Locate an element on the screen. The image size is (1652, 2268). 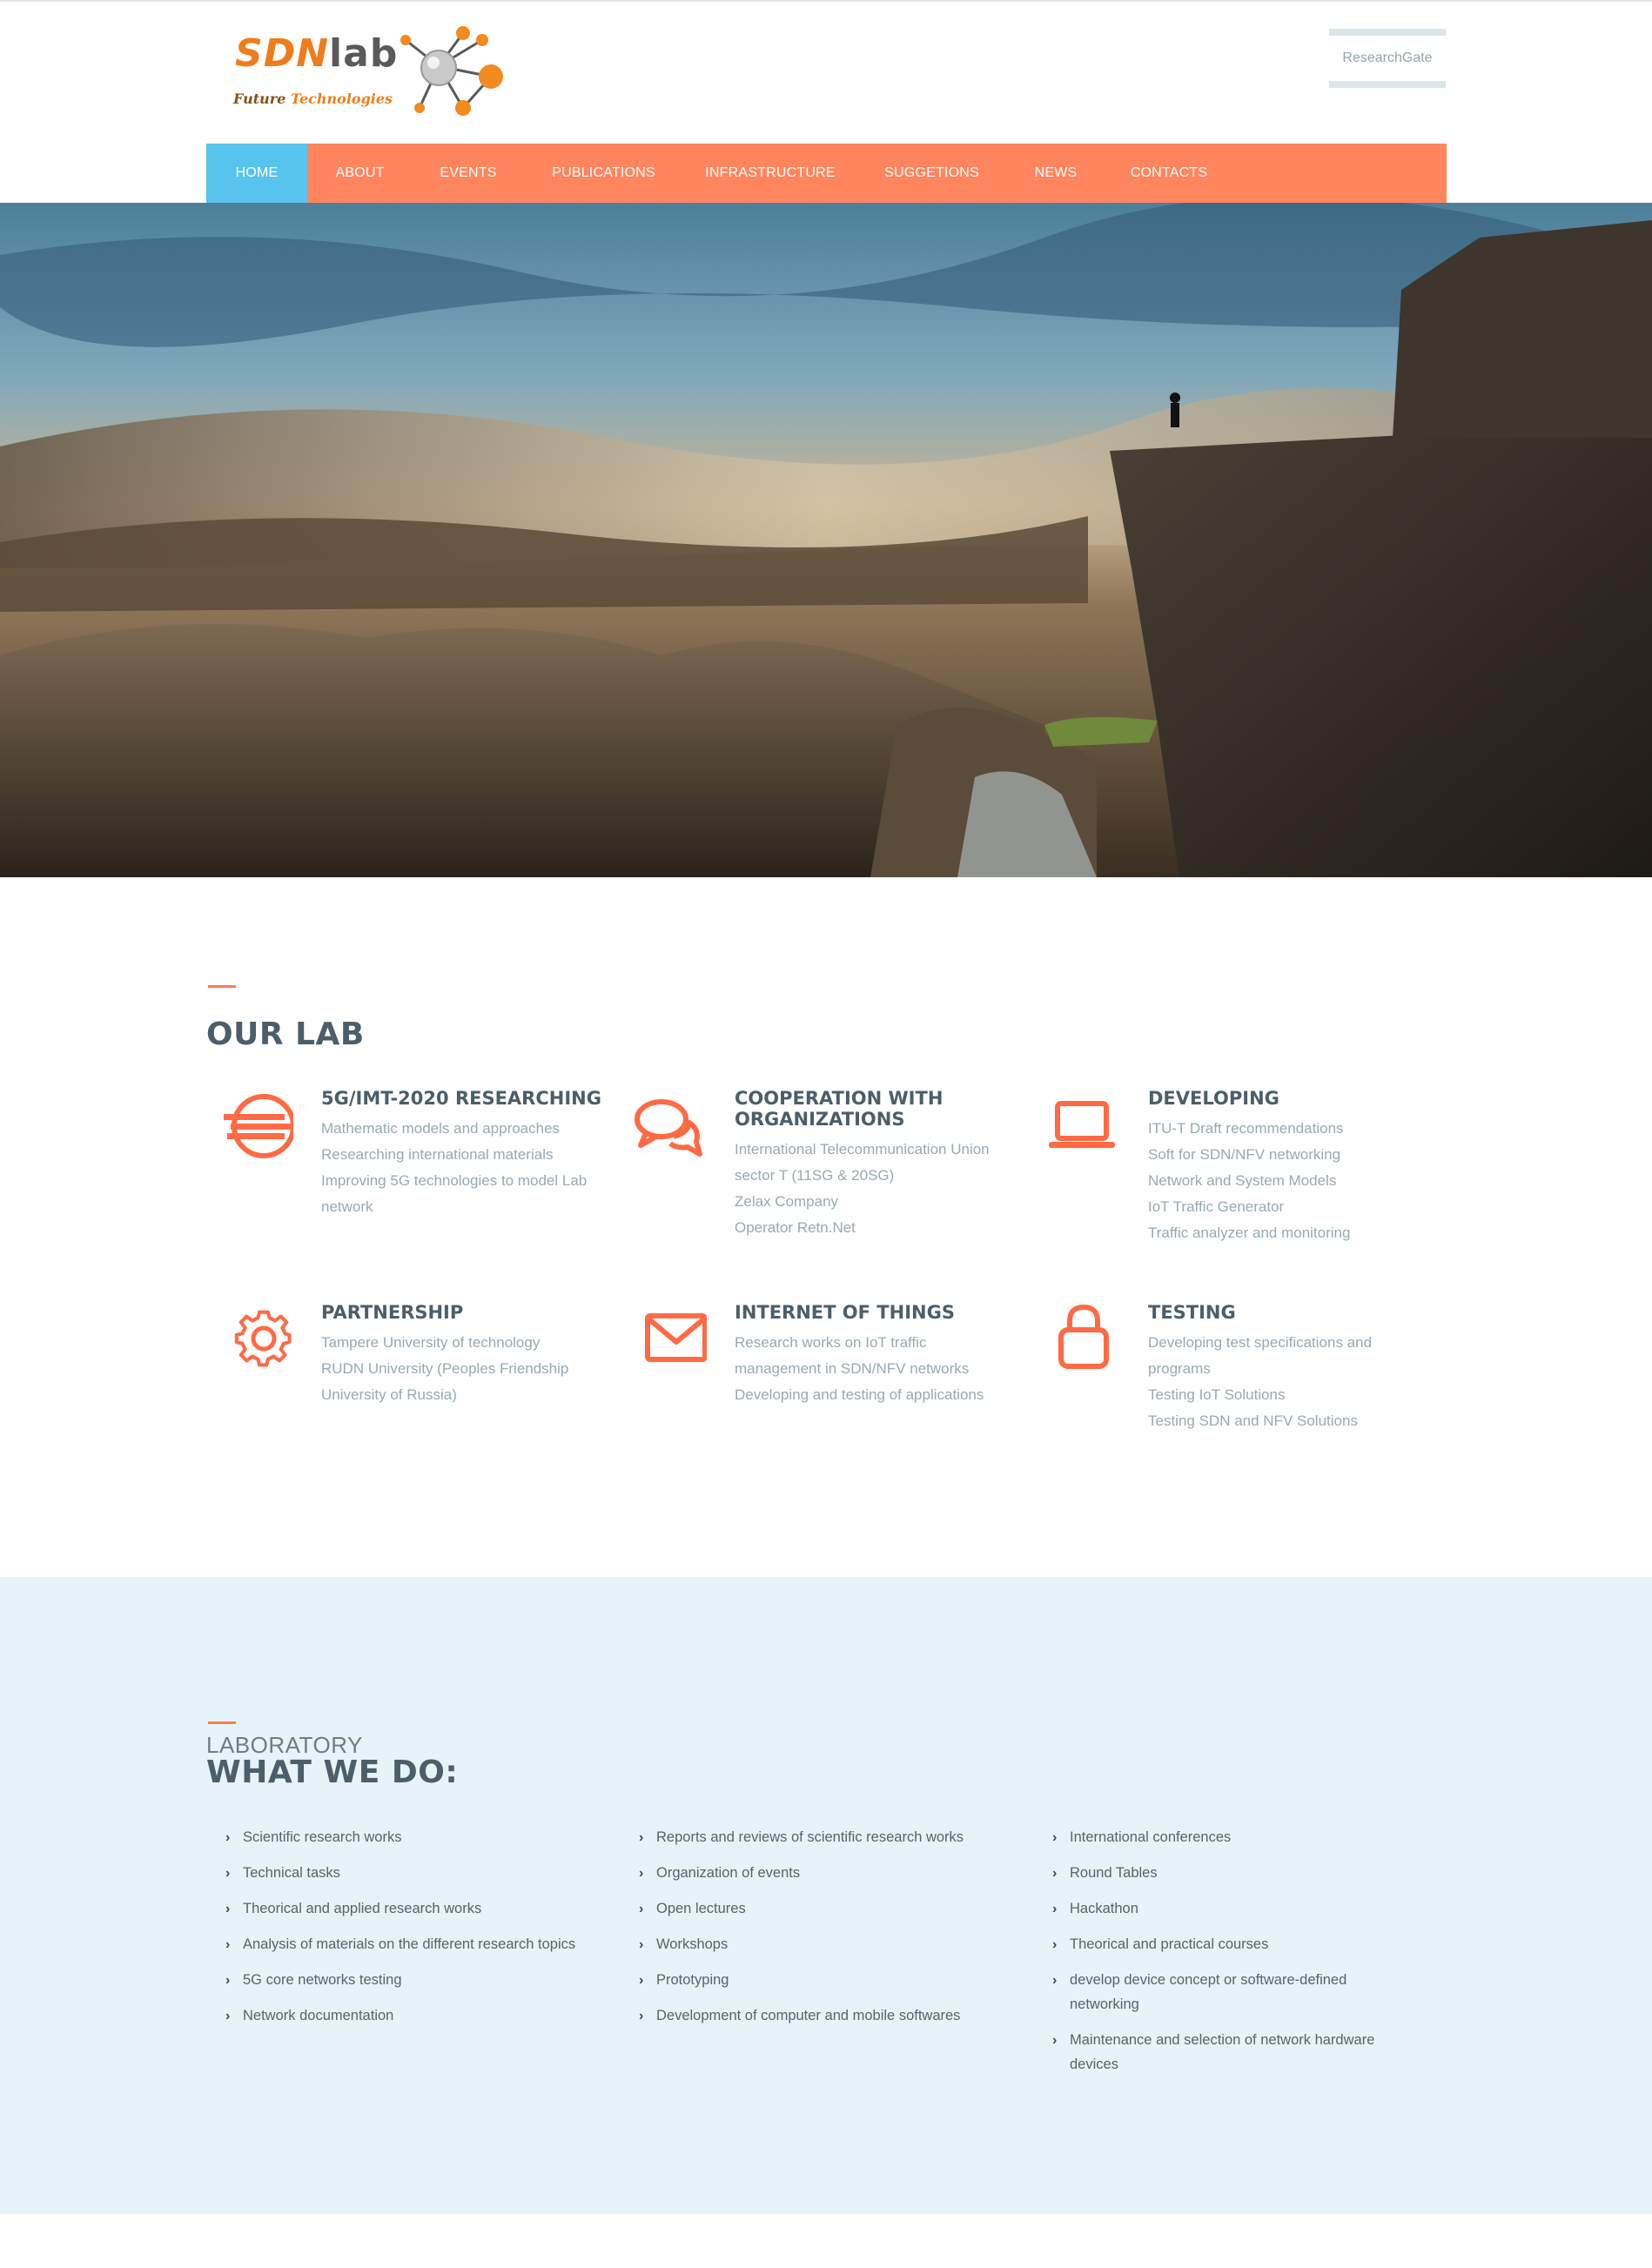
envelope-icon is located at coordinates (676, 1337).